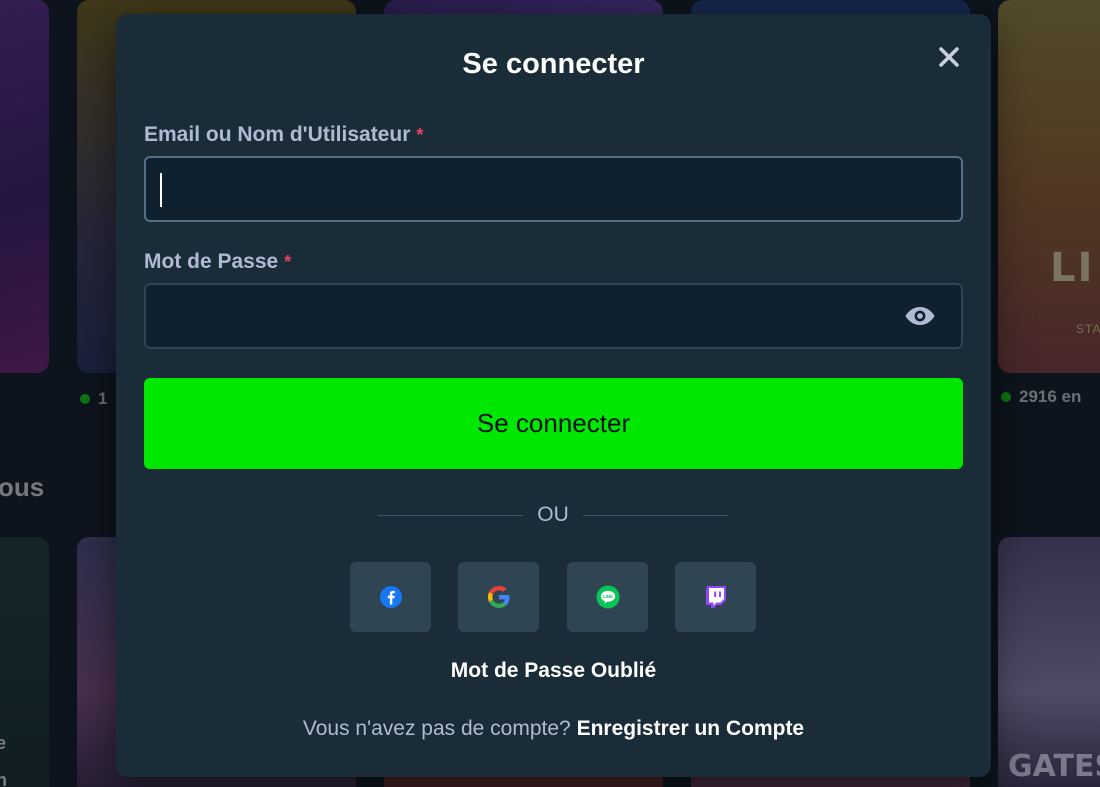 This screenshot has height=787, width=1100. I want to click on show-password-toggle, so click(920, 316).